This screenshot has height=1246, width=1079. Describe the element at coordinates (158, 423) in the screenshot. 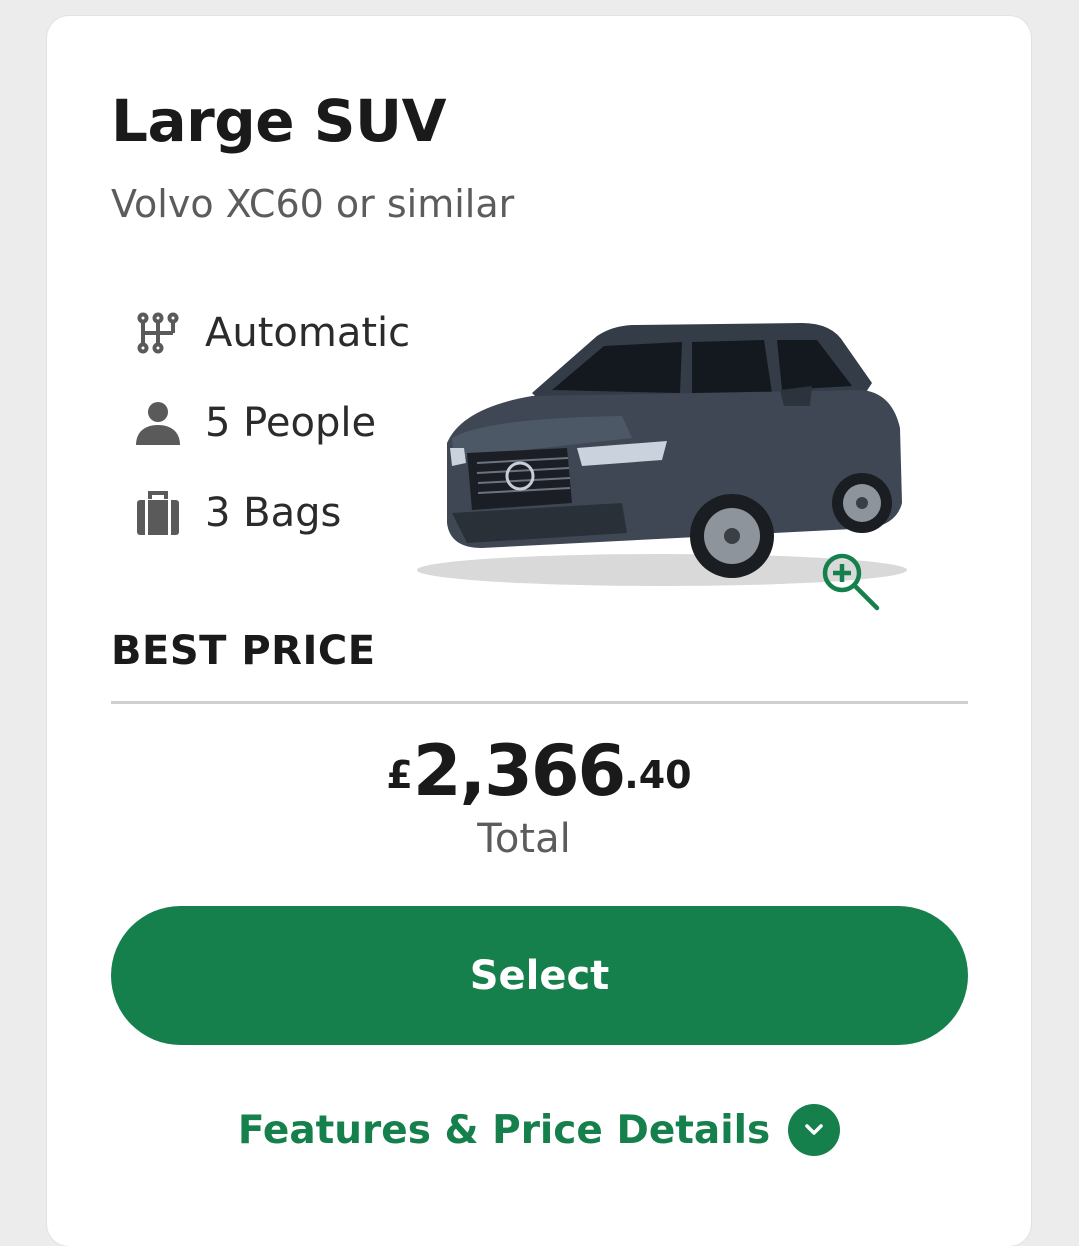

I see `person-icon` at that location.